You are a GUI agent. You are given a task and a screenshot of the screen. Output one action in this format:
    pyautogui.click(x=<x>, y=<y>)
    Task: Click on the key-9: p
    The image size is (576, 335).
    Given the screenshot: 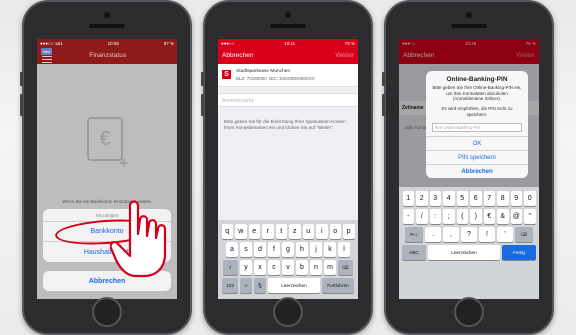 What is the action you would take?
    pyautogui.click(x=349, y=231)
    